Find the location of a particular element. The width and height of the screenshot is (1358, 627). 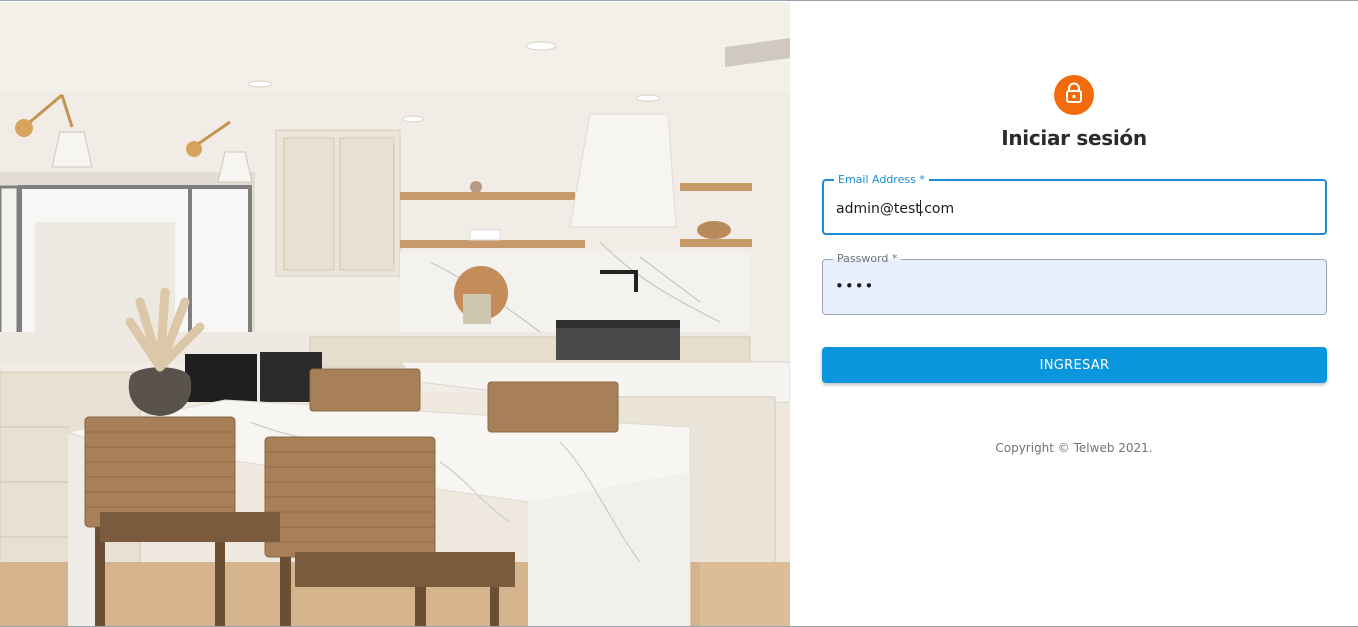

email-field: Email Address * admin@test.com is located at coordinates (1074, 204).